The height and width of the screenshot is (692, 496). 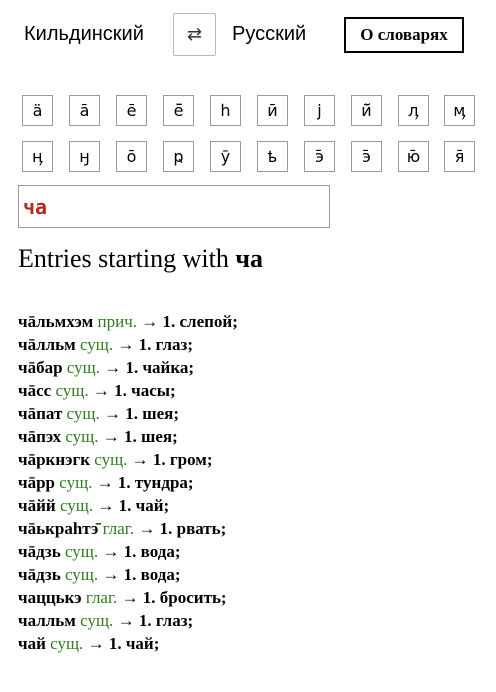 What do you see at coordinates (253, 344) in the screenshot?
I see `list-item: чāлльм сущ. → 1. глаз;` at bounding box center [253, 344].